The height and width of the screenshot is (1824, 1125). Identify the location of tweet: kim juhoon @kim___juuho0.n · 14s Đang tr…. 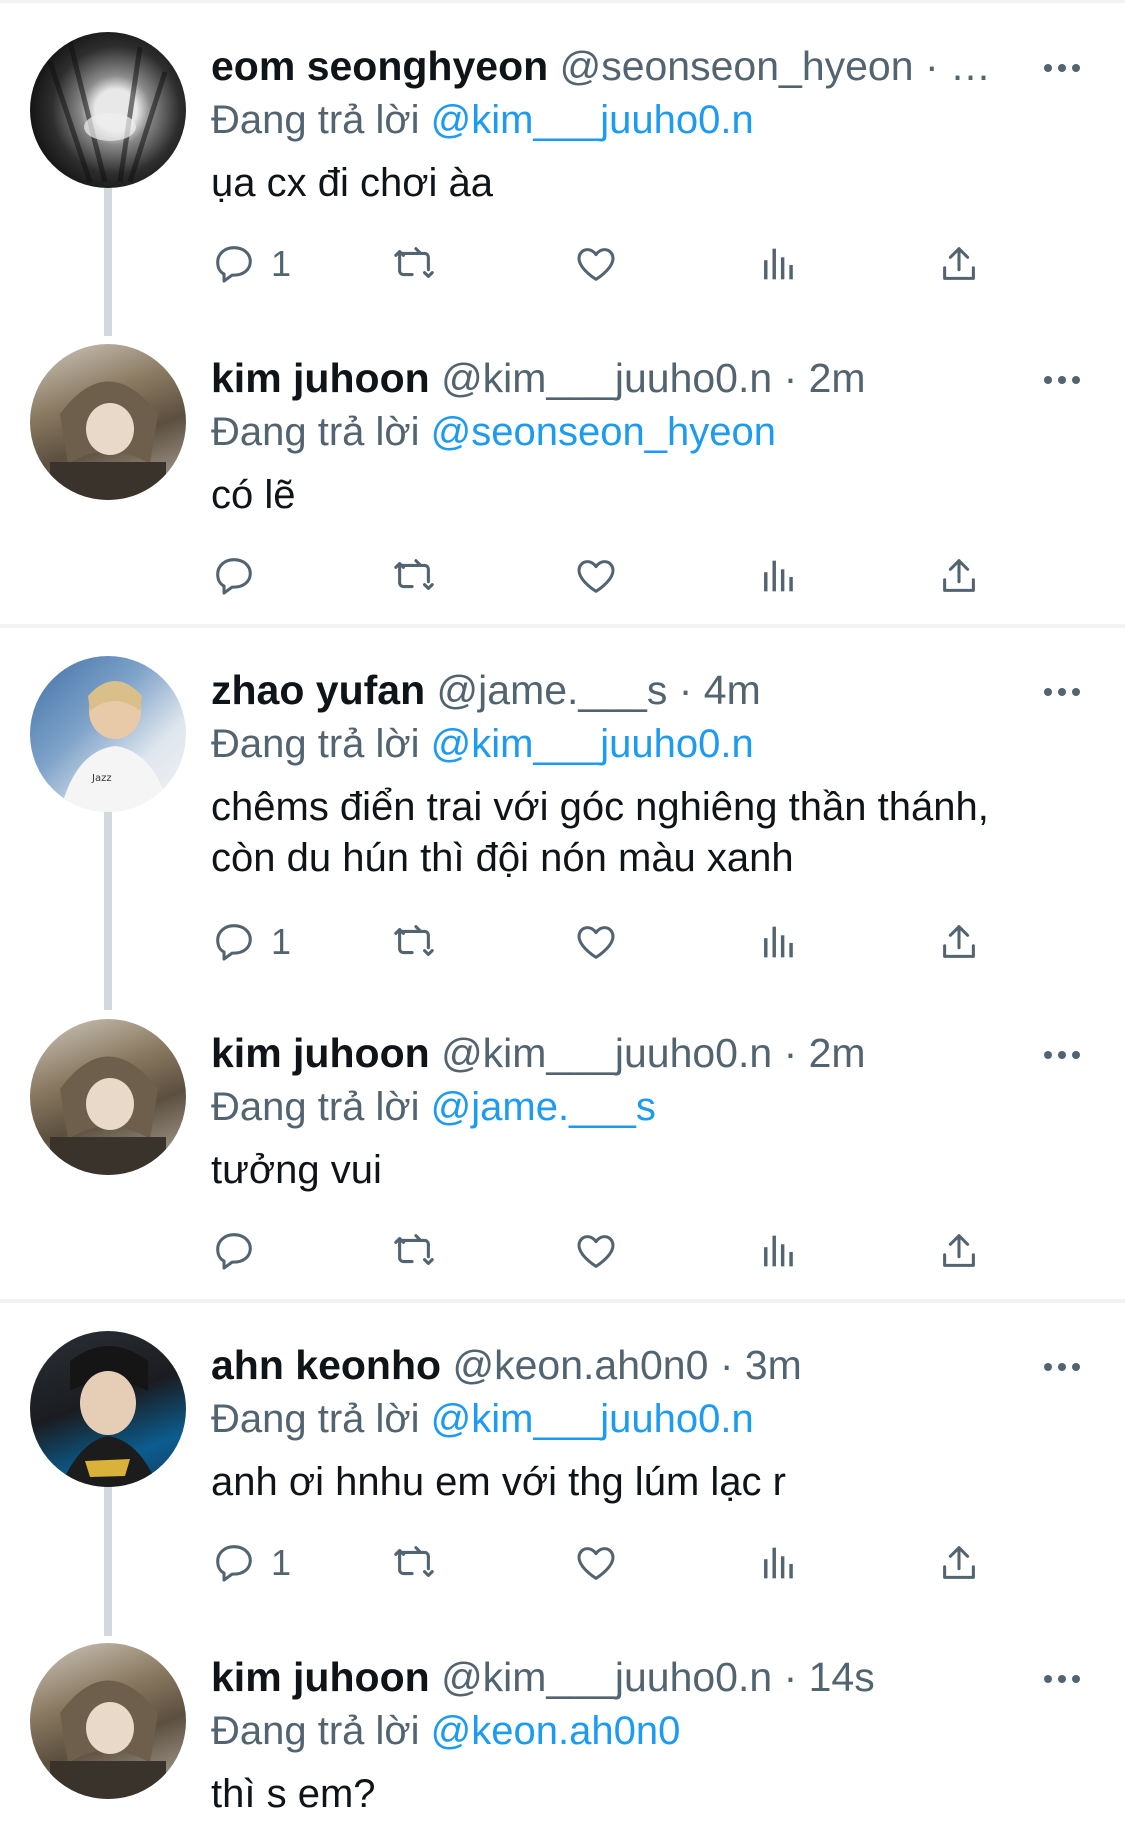
(562, 1731).